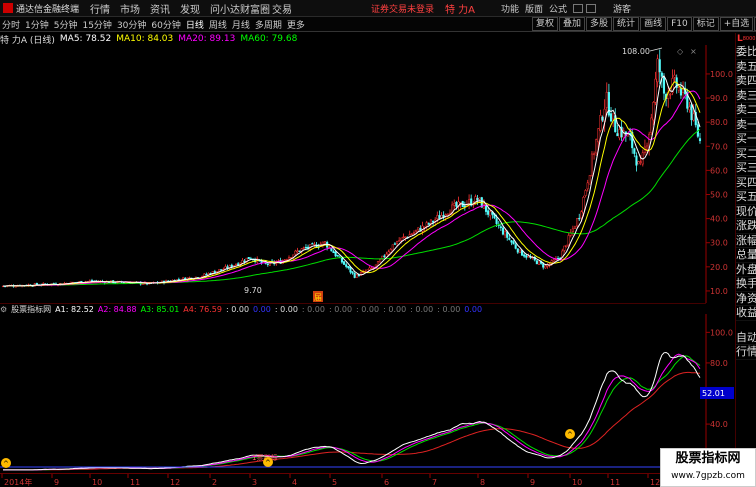 The image size is (756, 487). Describe the element at coordinates (105, 8) in the screenshot. I see `menu-item-quotes: 行情` at that location.